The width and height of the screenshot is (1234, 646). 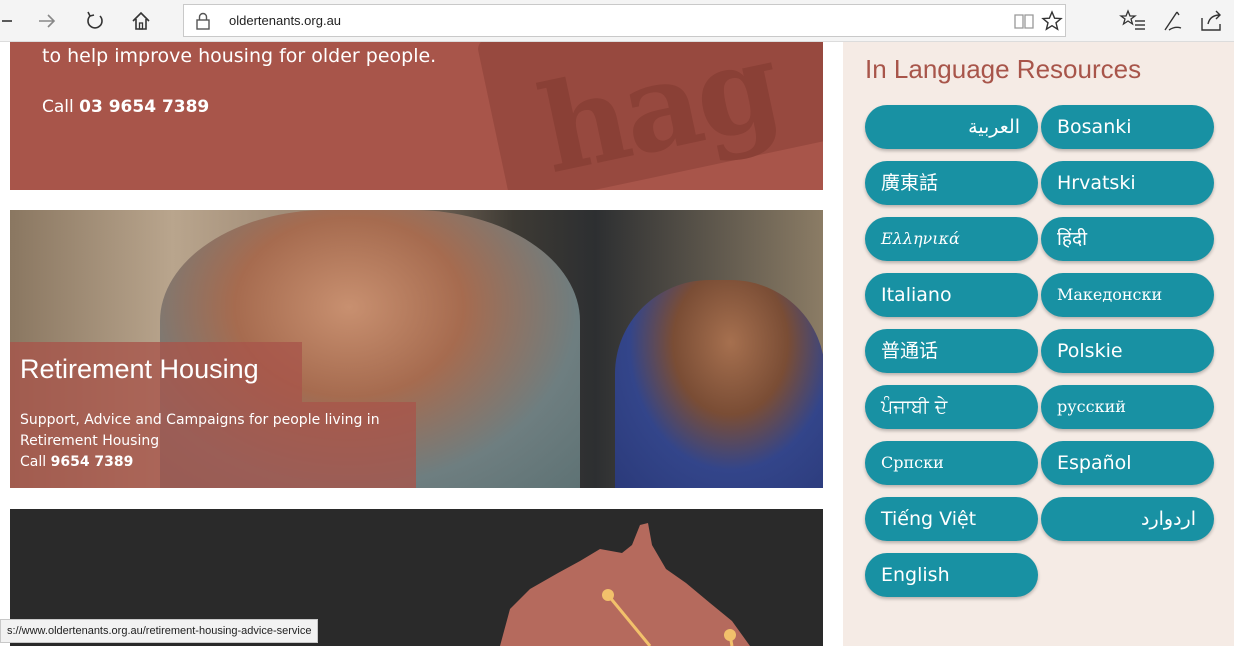 What do you see at coordinates (95, 21) in the screenshot?
I see `refresh-icon` at bounding box center [95, 21].